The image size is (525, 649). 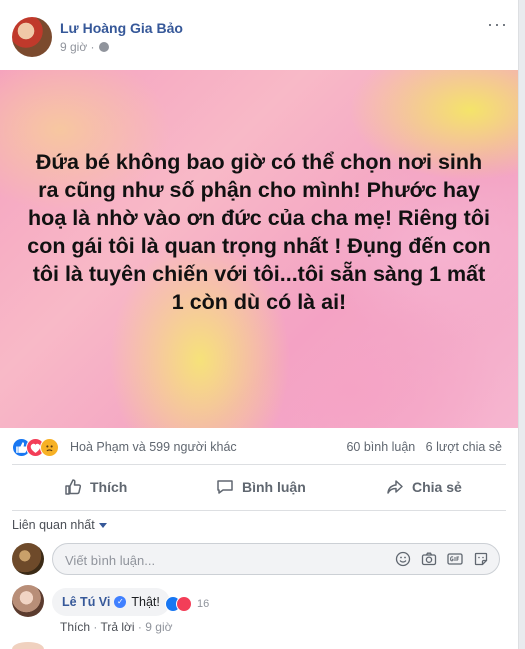 I want to click on comment-time: 9 giờ, so click(x=158, y=627).